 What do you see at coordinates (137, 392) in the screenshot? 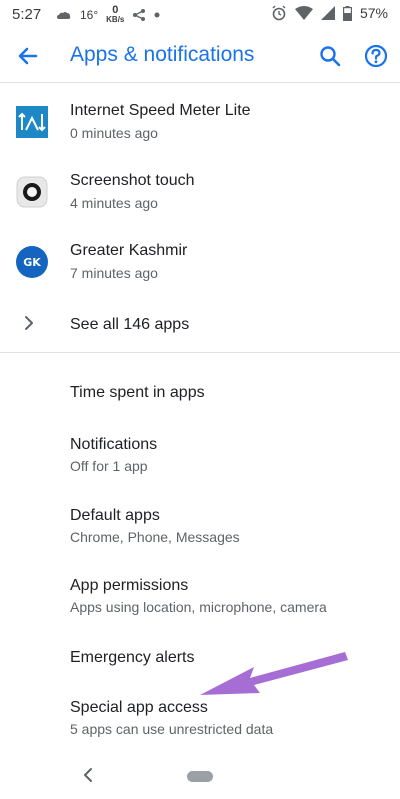
I see `setting-title: Time spent in apps` at bounding box center [137, 392].